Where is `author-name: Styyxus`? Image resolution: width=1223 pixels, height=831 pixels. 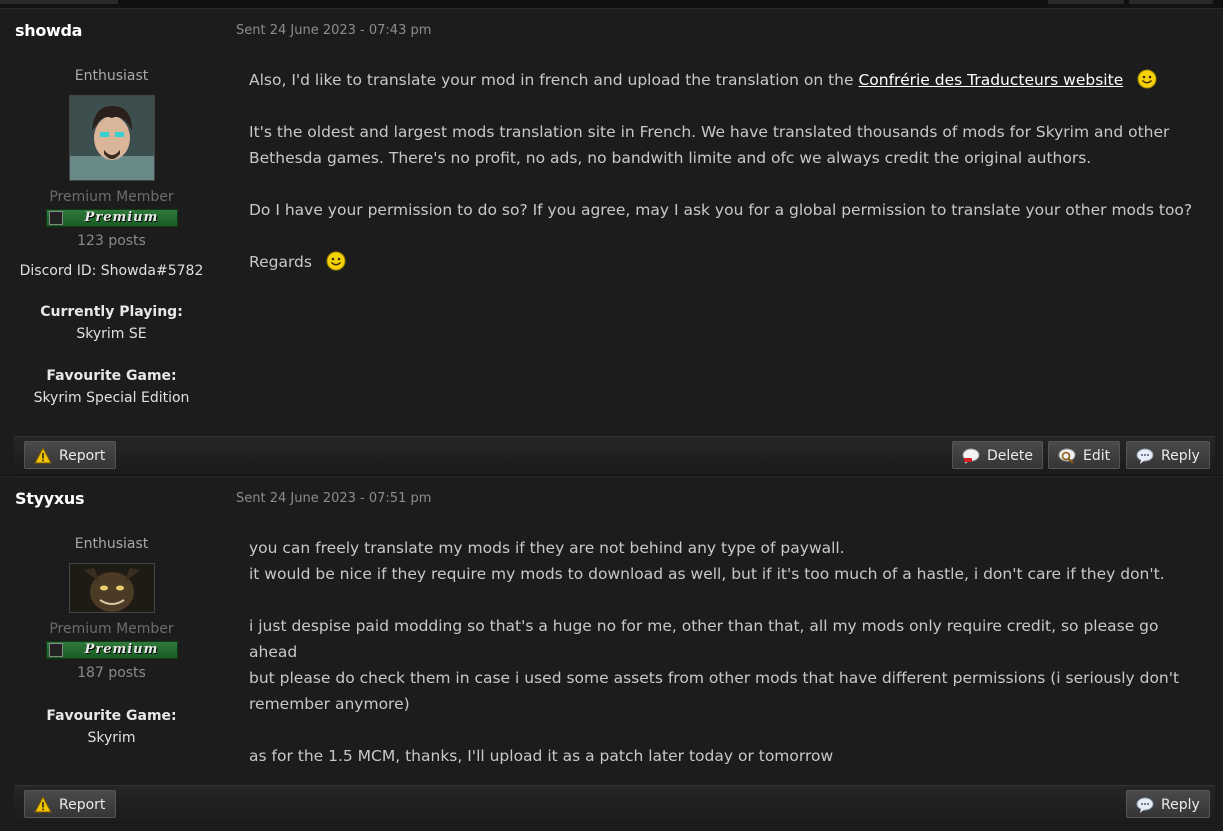
author-name: Styyxus is located at coordinates (49, 498).